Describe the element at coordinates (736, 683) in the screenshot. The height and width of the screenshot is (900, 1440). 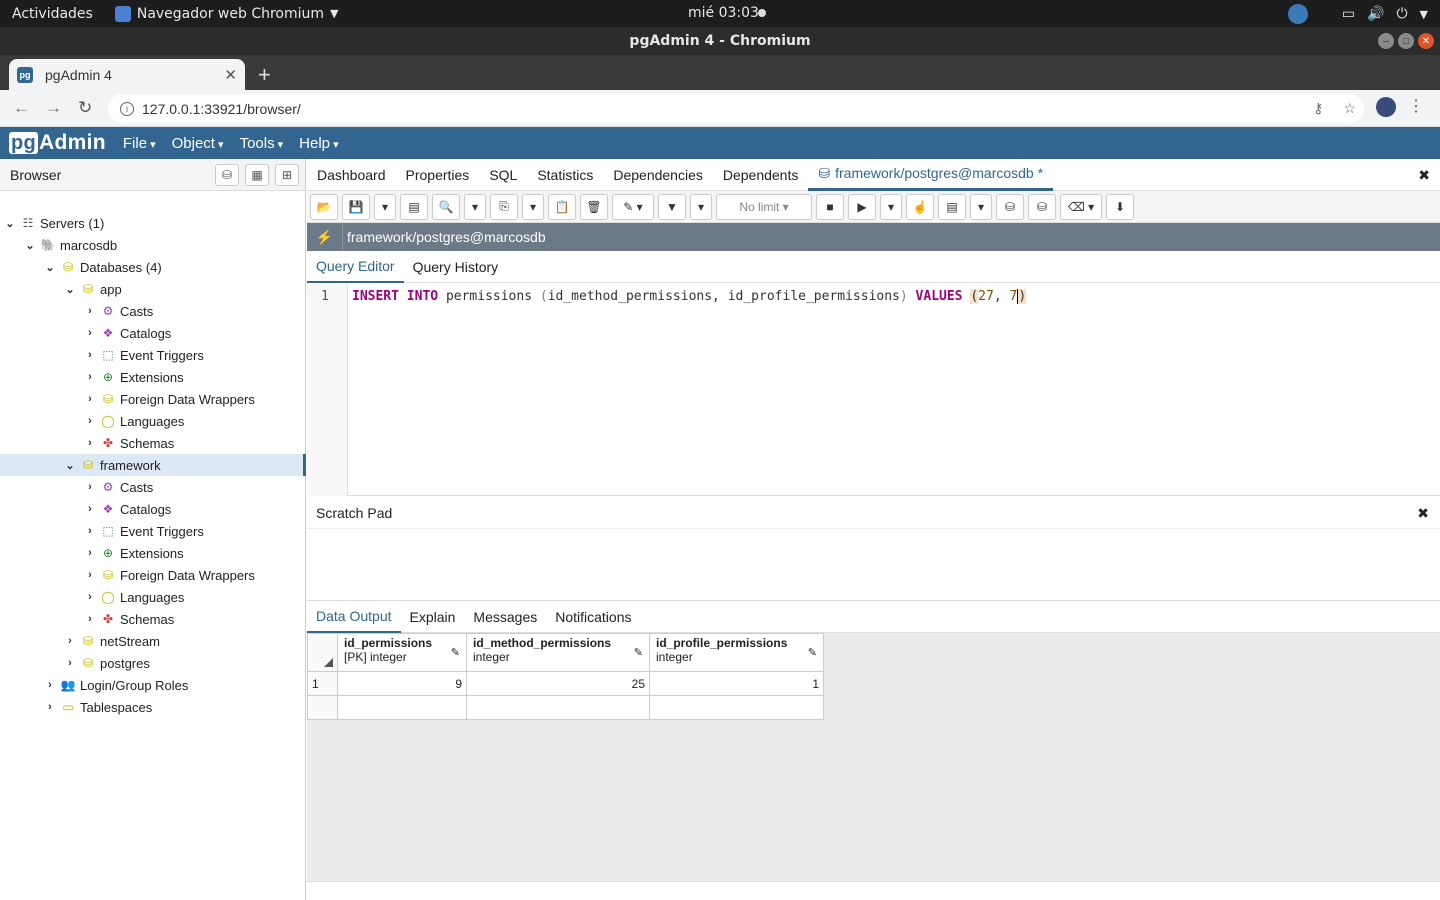
I see `table-cell: 1` at that location.